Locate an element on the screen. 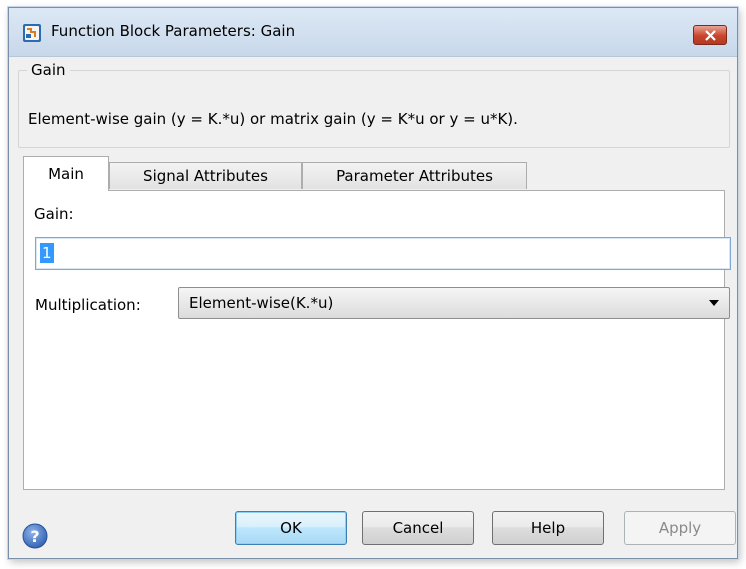 The image size is (746, 569). window-title: Function Block Parameters: Gain is located at coordinates (173, 31).